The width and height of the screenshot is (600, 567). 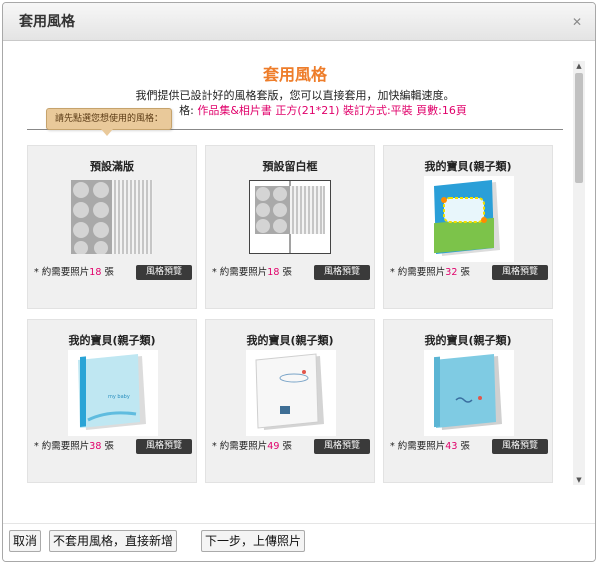 What do you see at coordinates (579, 66) in the screenshot?
I see `scroll-up-icon: ▲` at bounding box center [579, 66].